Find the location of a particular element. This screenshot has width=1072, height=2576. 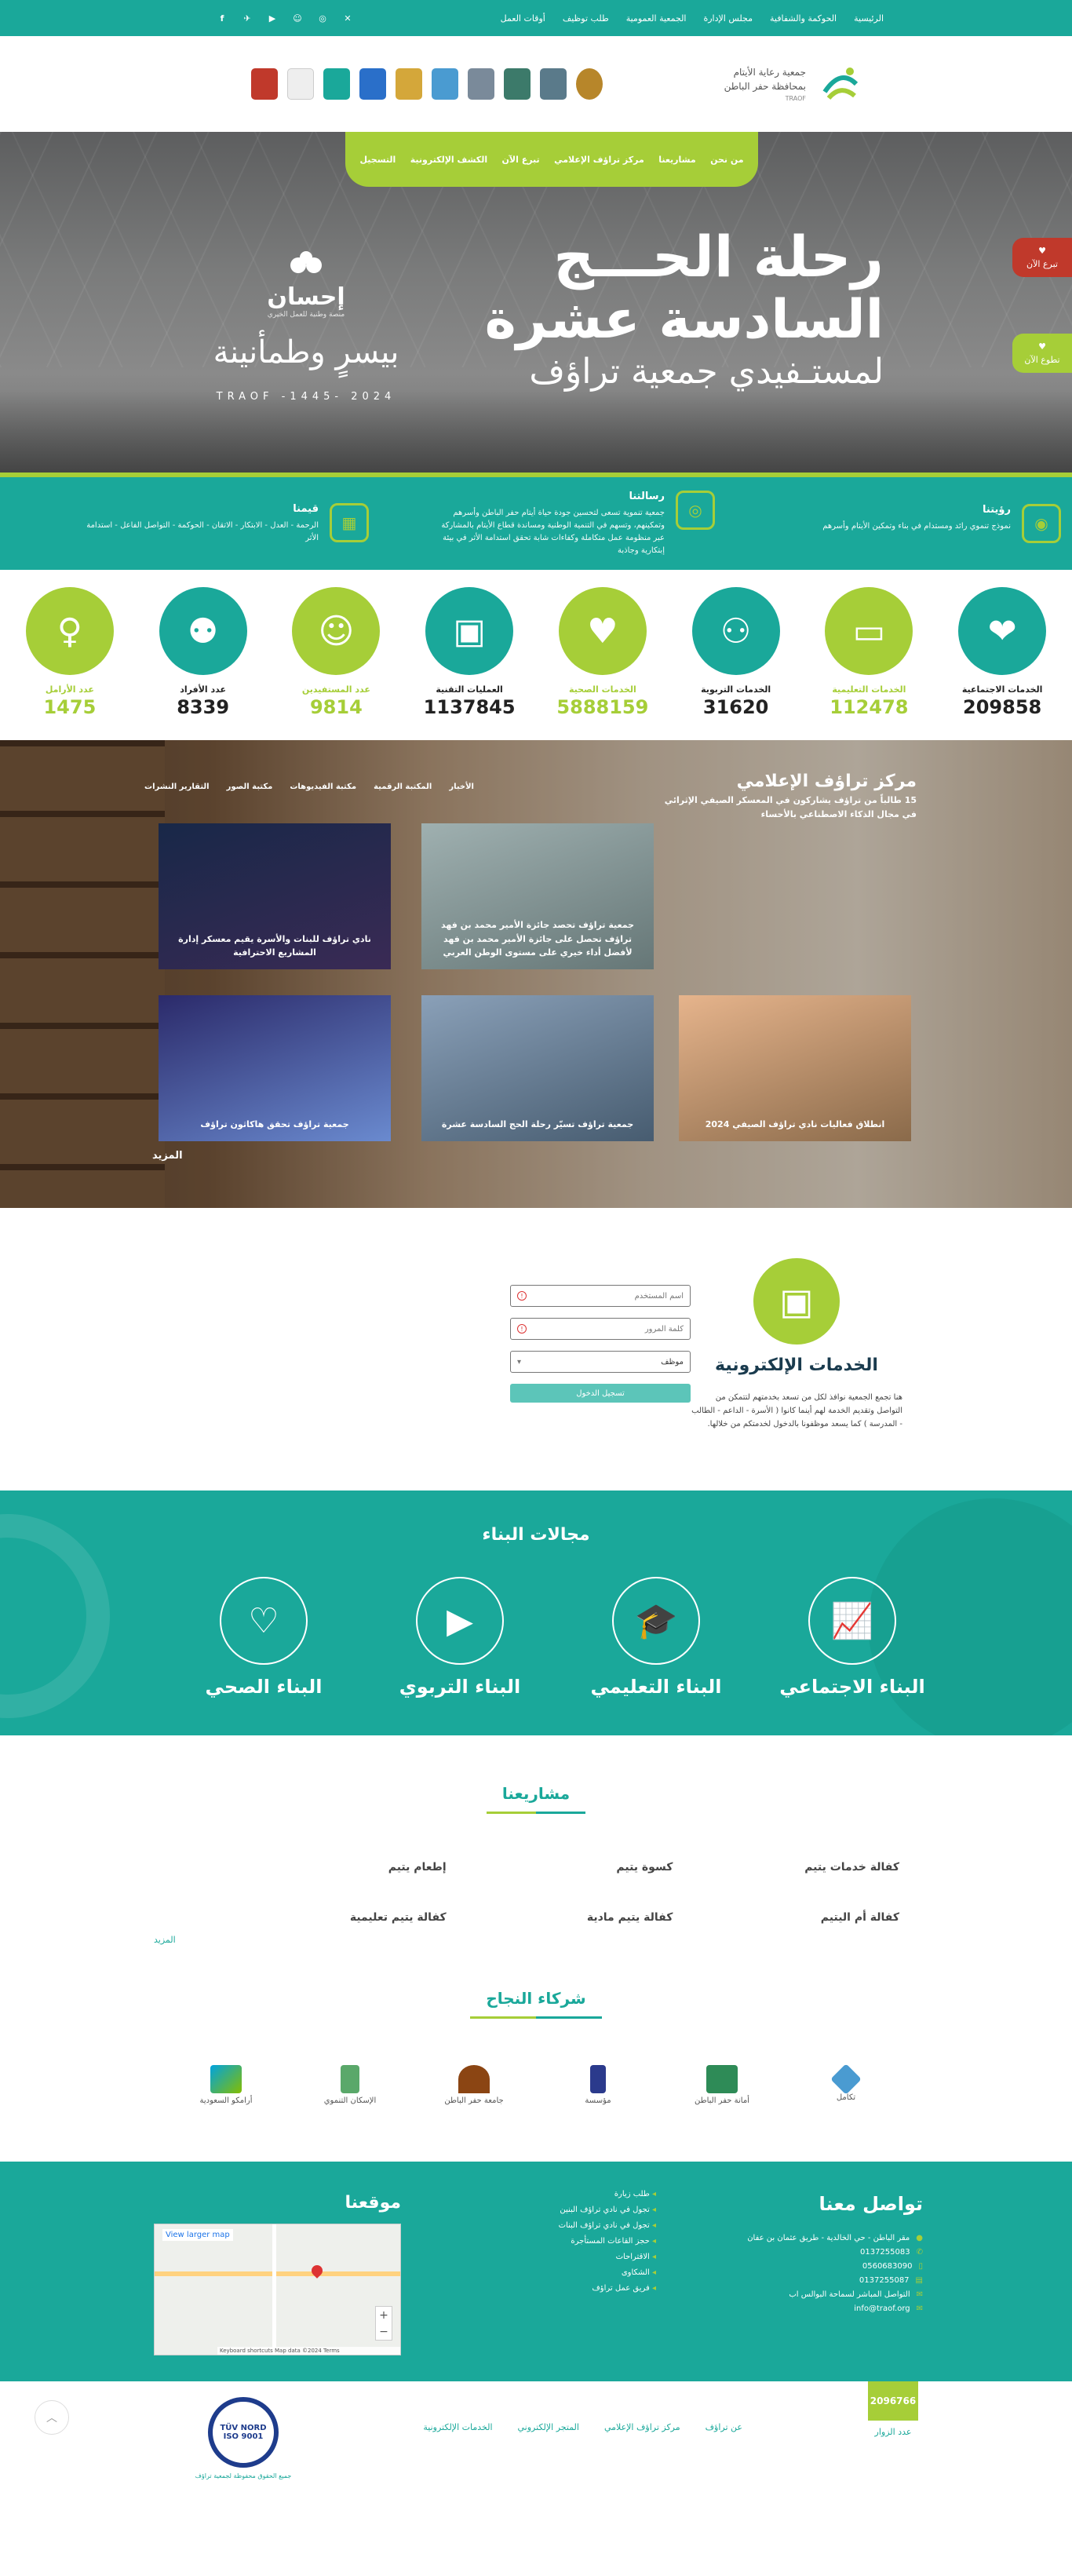

project-item: كفالة يتيم مادية is located at coordinates (560, 1917).